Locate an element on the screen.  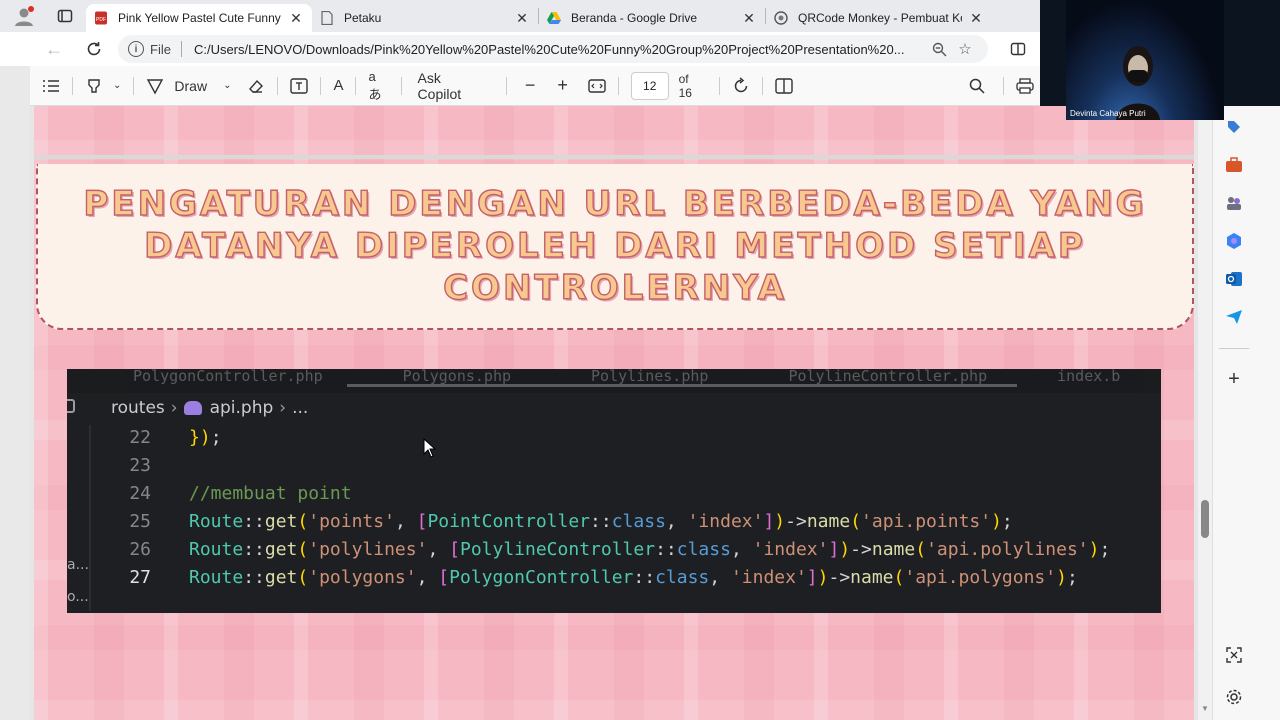
code-line: 24 //membuat point is located at coordinates (209, 493).